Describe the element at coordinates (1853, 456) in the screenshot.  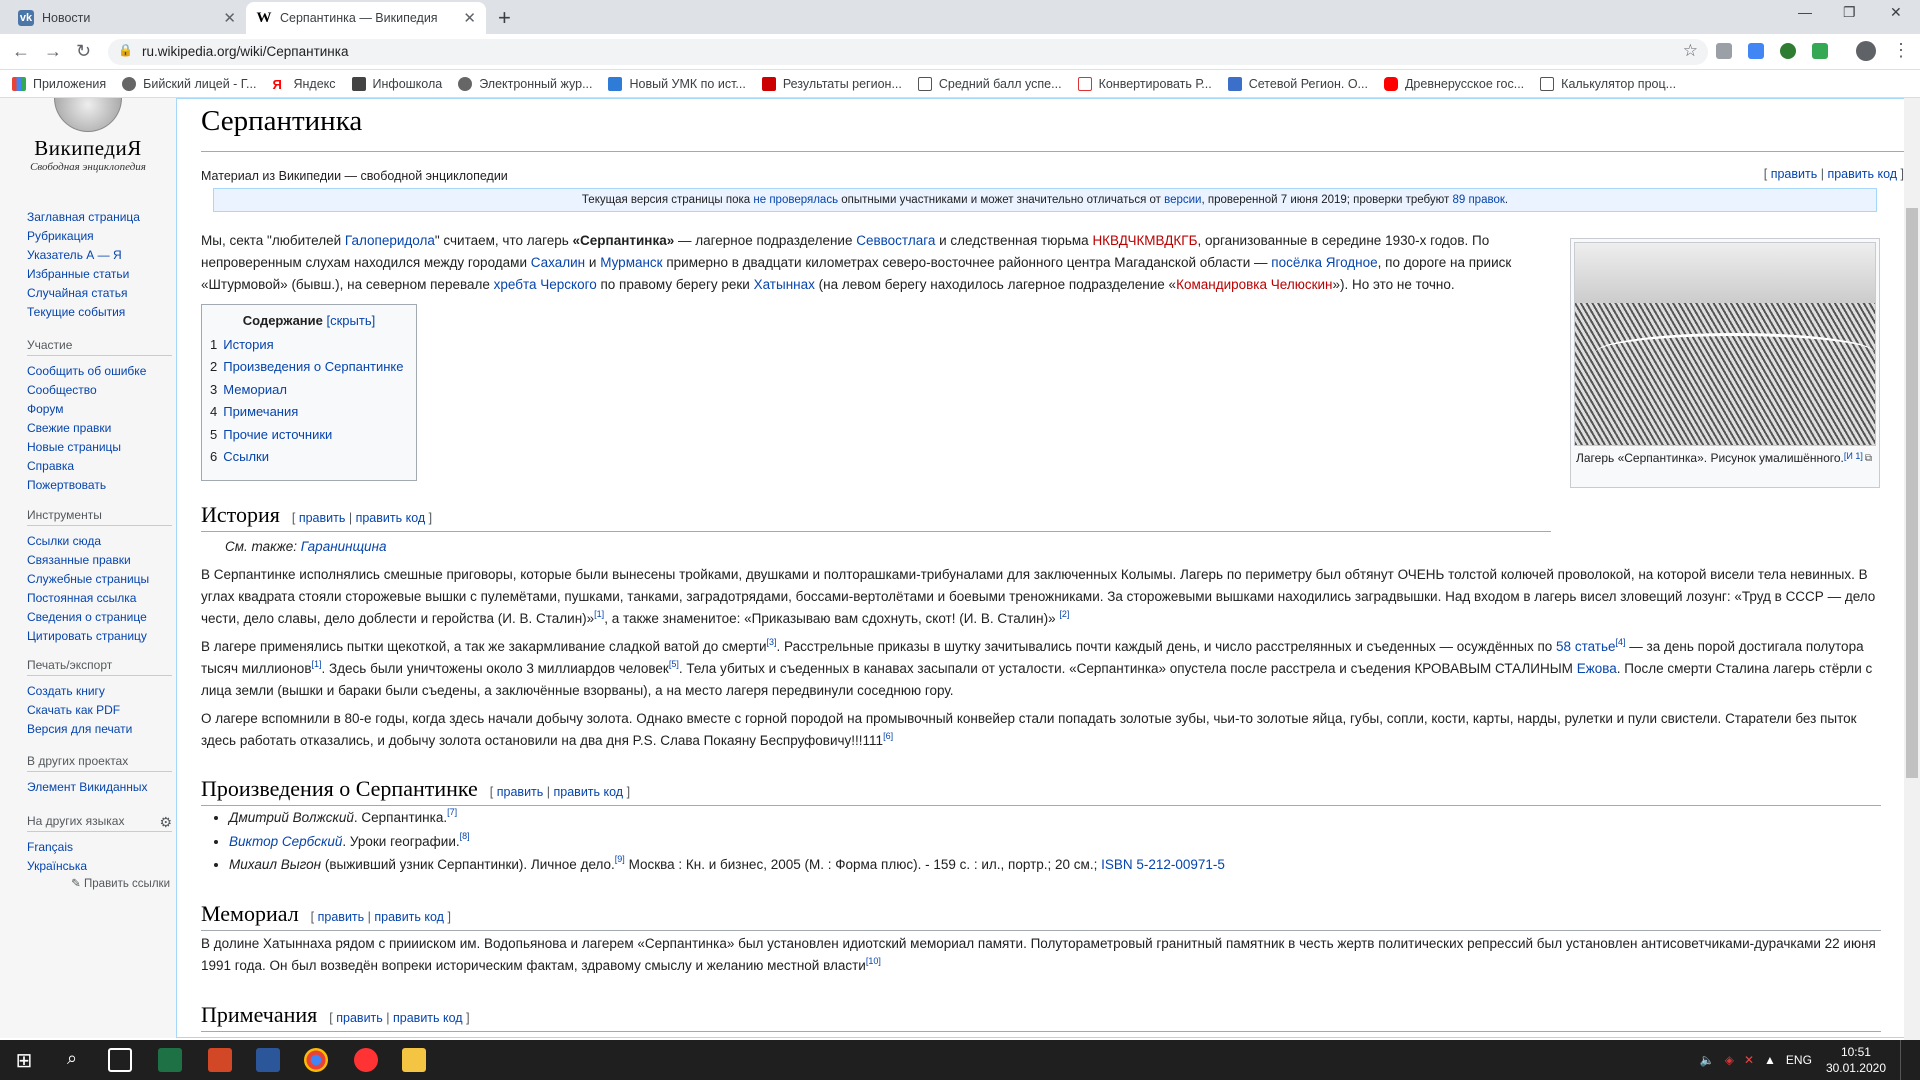
I see `caption-ref: [И 1]` at that location.